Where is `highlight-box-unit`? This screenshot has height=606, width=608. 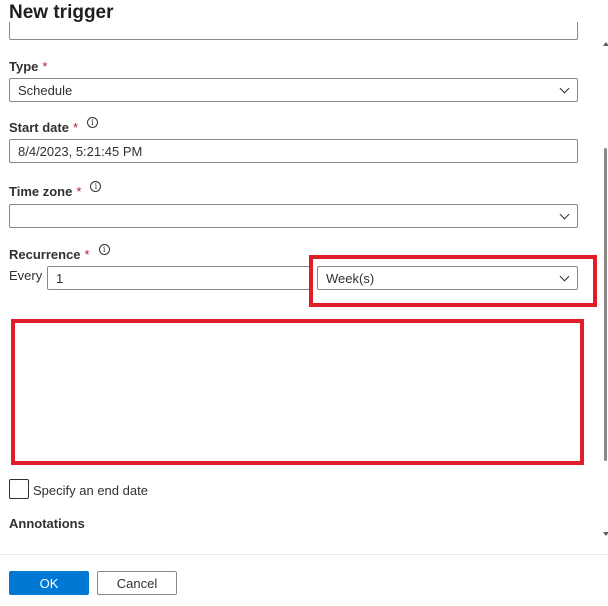
highlight-box-unit is located at coordinates (453, 281).